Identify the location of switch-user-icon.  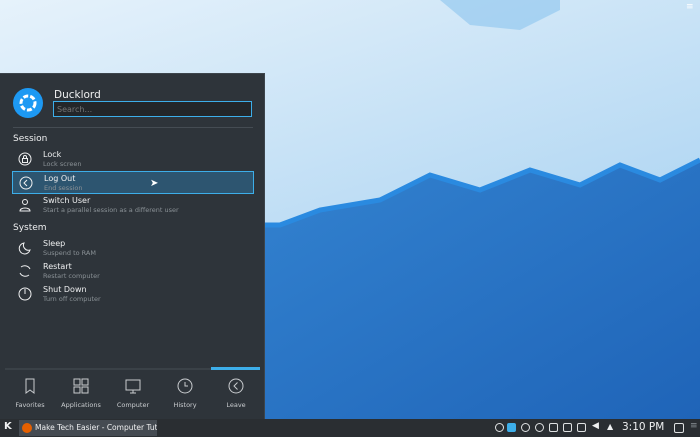
(25, 205).